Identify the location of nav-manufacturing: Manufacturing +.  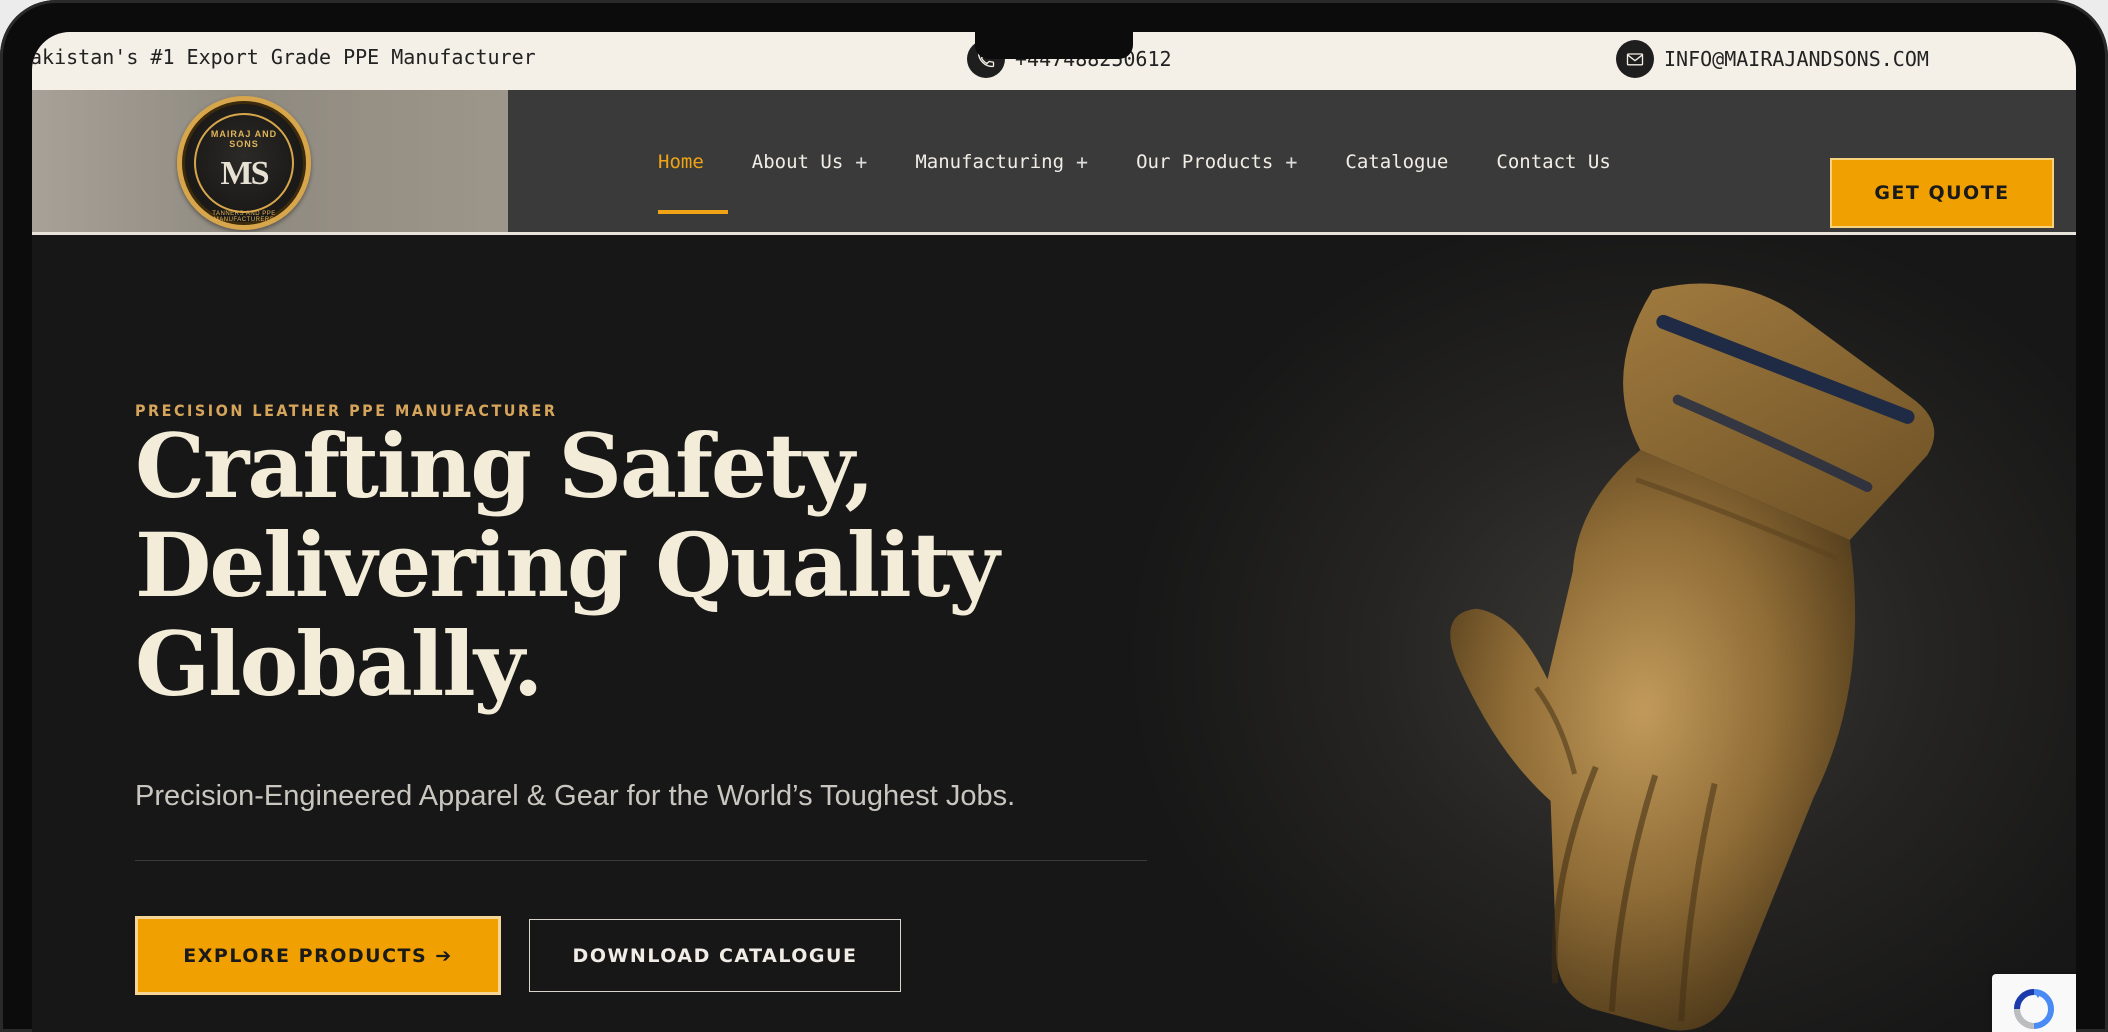
(1001, 162).